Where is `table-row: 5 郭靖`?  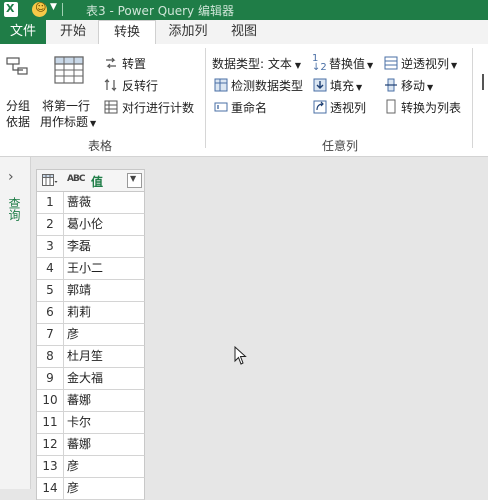 table-row: 5 郭靖 is located at coordinates (91, 291).